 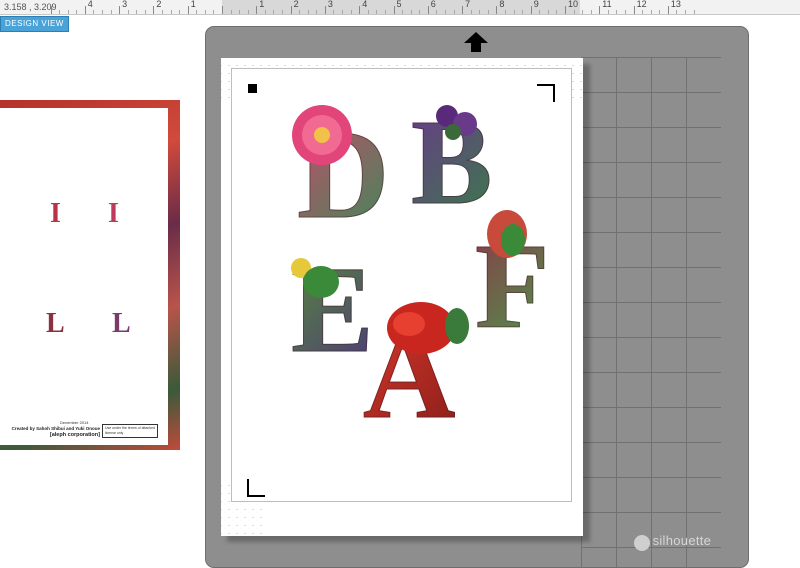 What do you see at coordinates (507, 234) in the screenshot?
I see `leaf-decoration` at bounding box center [507, 234].